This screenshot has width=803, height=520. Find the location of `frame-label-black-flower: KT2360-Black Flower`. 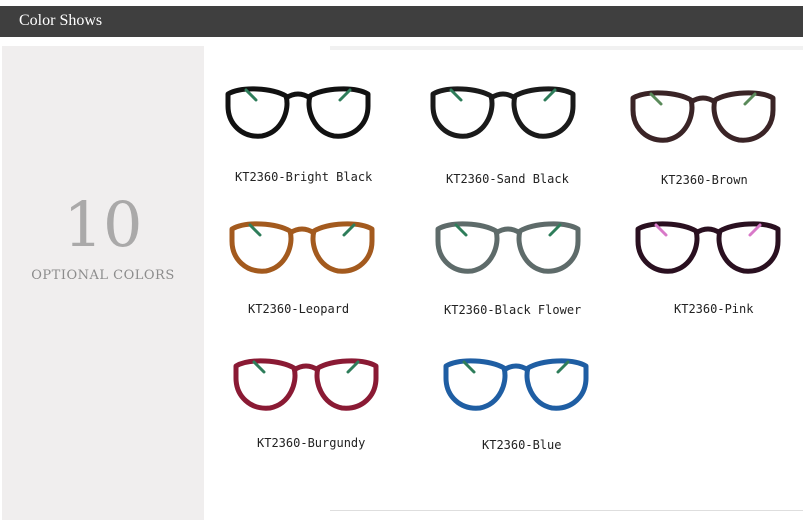

frame-label-black-flower: KT2360-Black Flower is located at coordinates (513, 310).